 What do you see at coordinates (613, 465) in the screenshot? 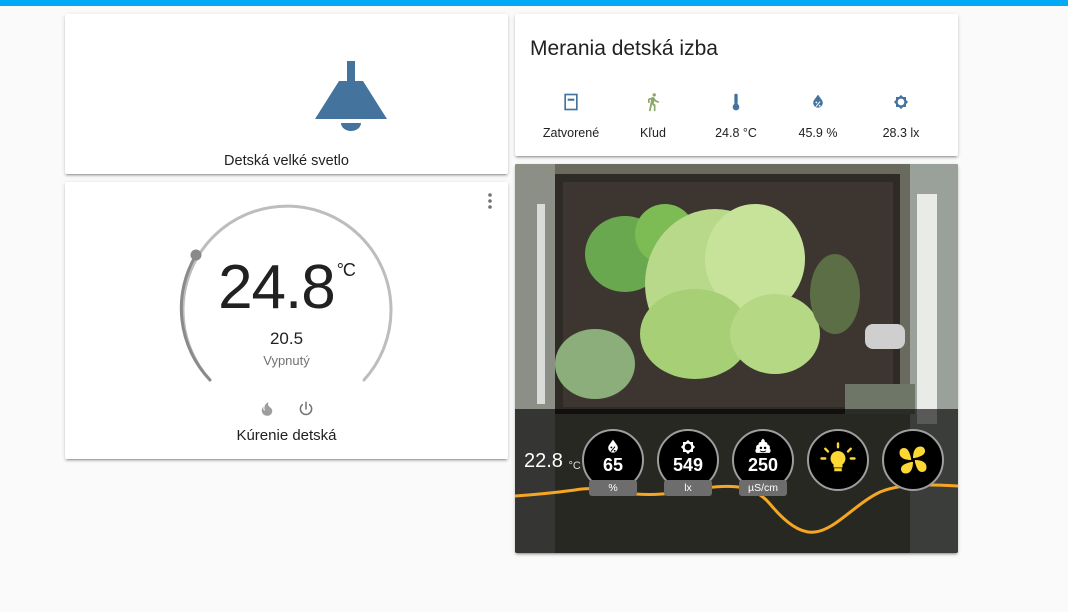
I see `moisture-value: 65` at bounding box center [613, 465].